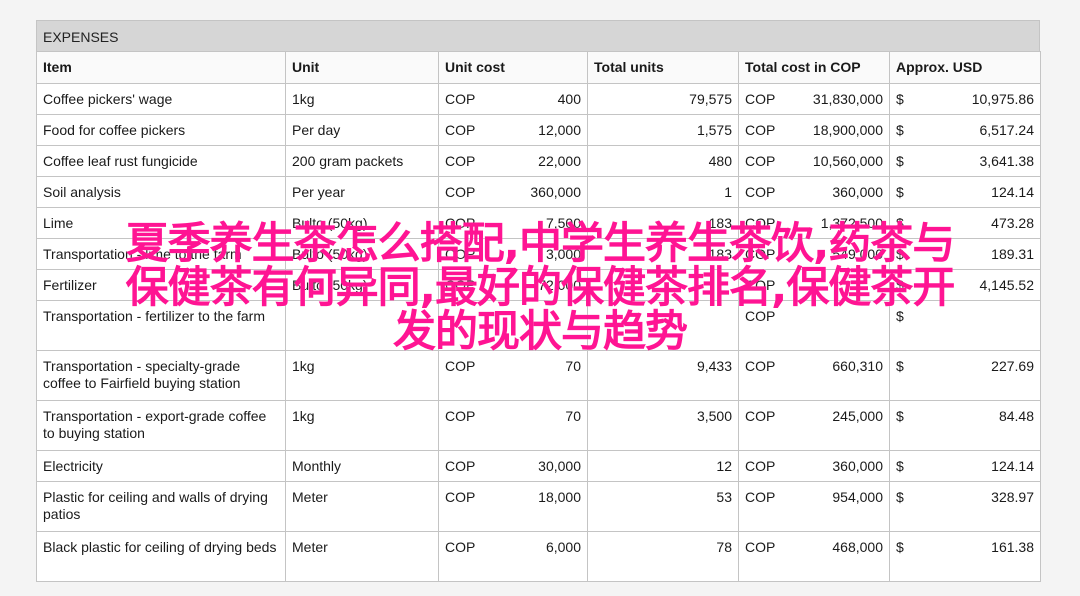 This screenshot has width=1080, height=596. I want to click on cell-total-cost: COP 360,000, so click(814, 466).